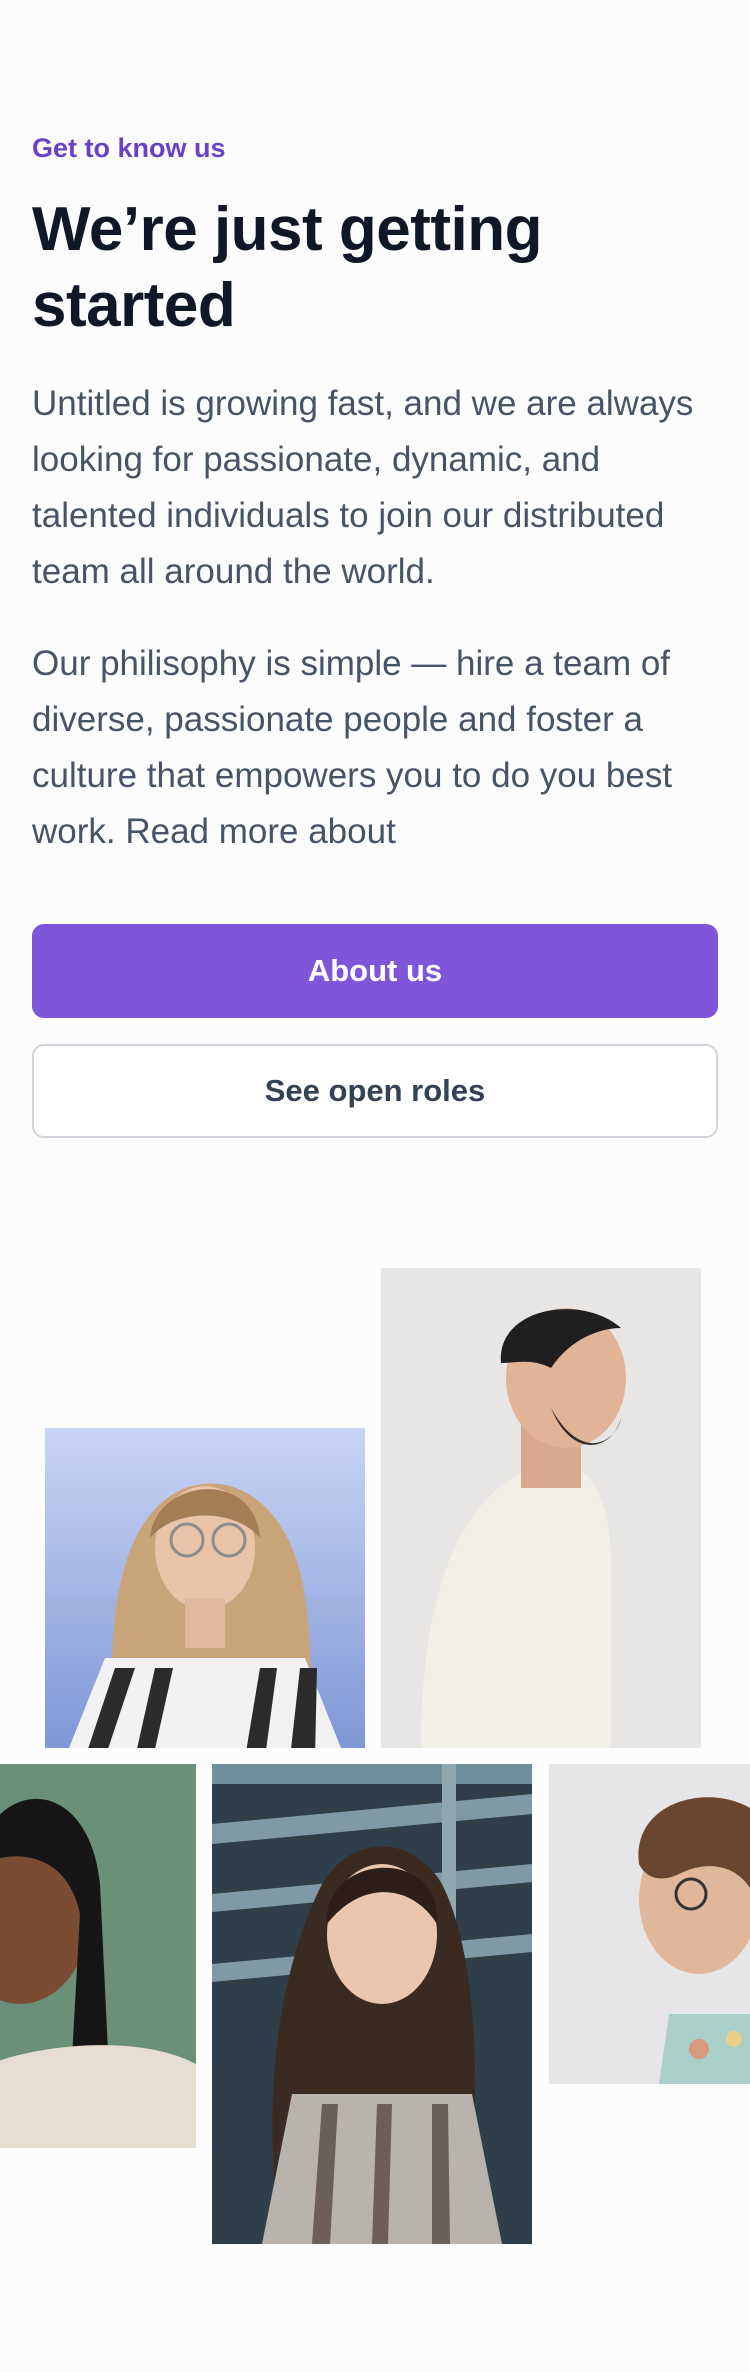 This screenshot has width=750, height=2372. I want to click on page-title: We’re just getting started, so click(287, 267).